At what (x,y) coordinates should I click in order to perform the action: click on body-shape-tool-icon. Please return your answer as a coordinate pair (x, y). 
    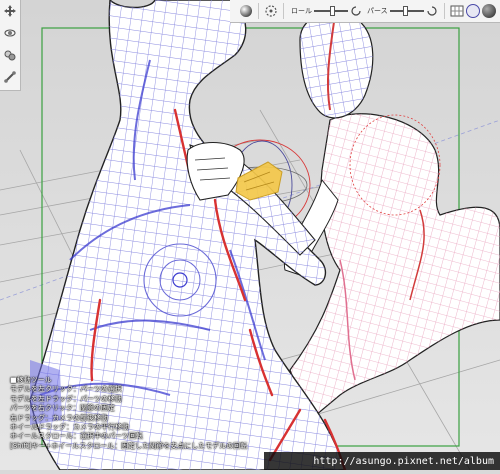
    Looking at the image, I should click on (10, 55).